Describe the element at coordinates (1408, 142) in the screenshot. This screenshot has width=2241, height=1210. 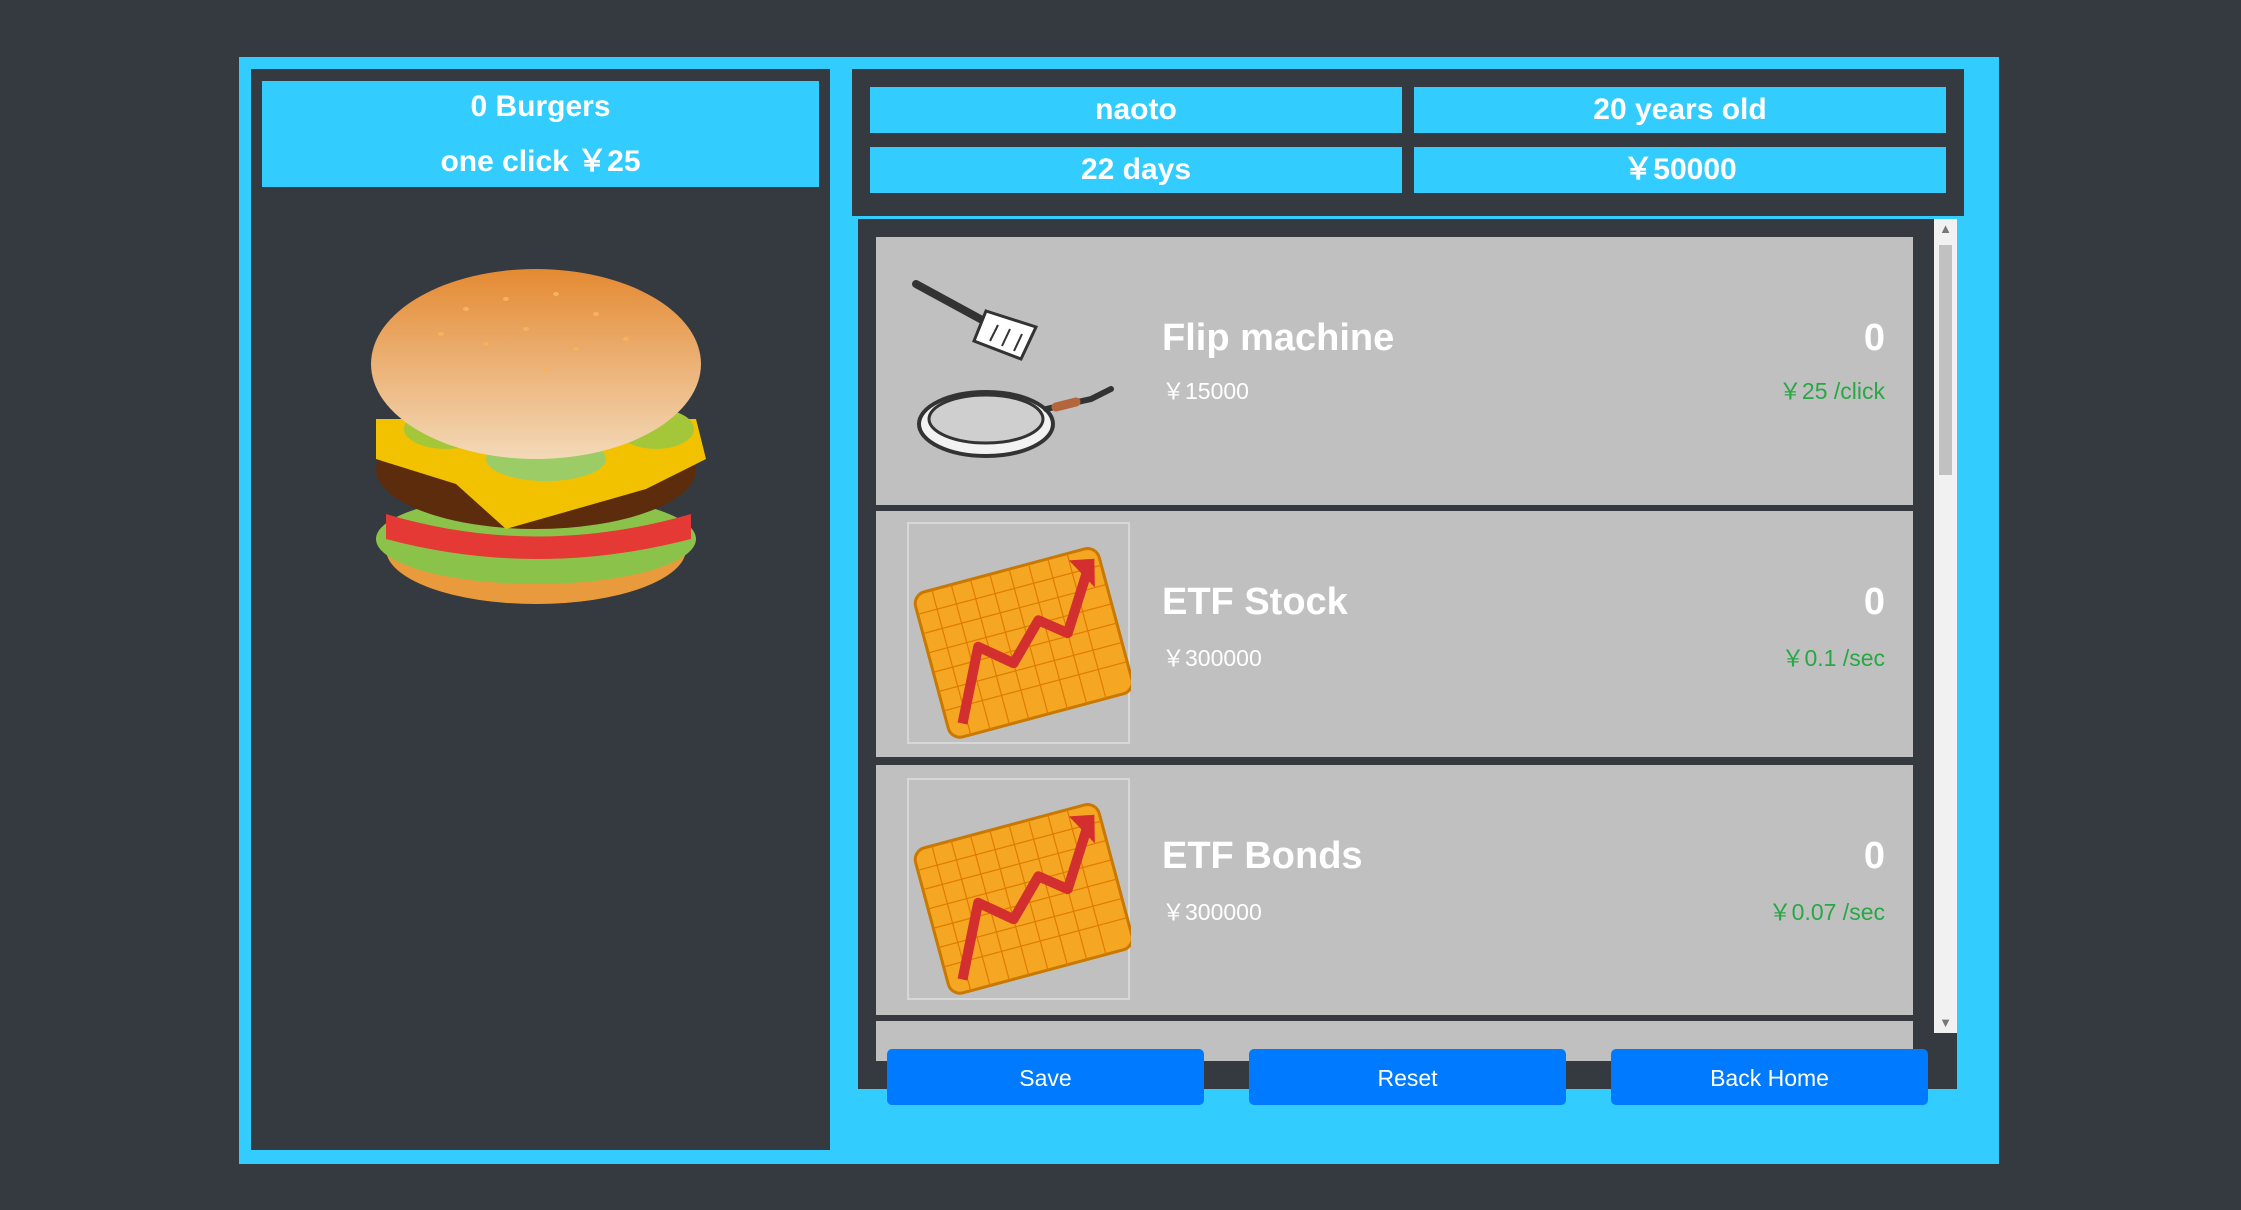
I see `profile-panel: naoto 20 years old 22 days ￥50000` at that location.